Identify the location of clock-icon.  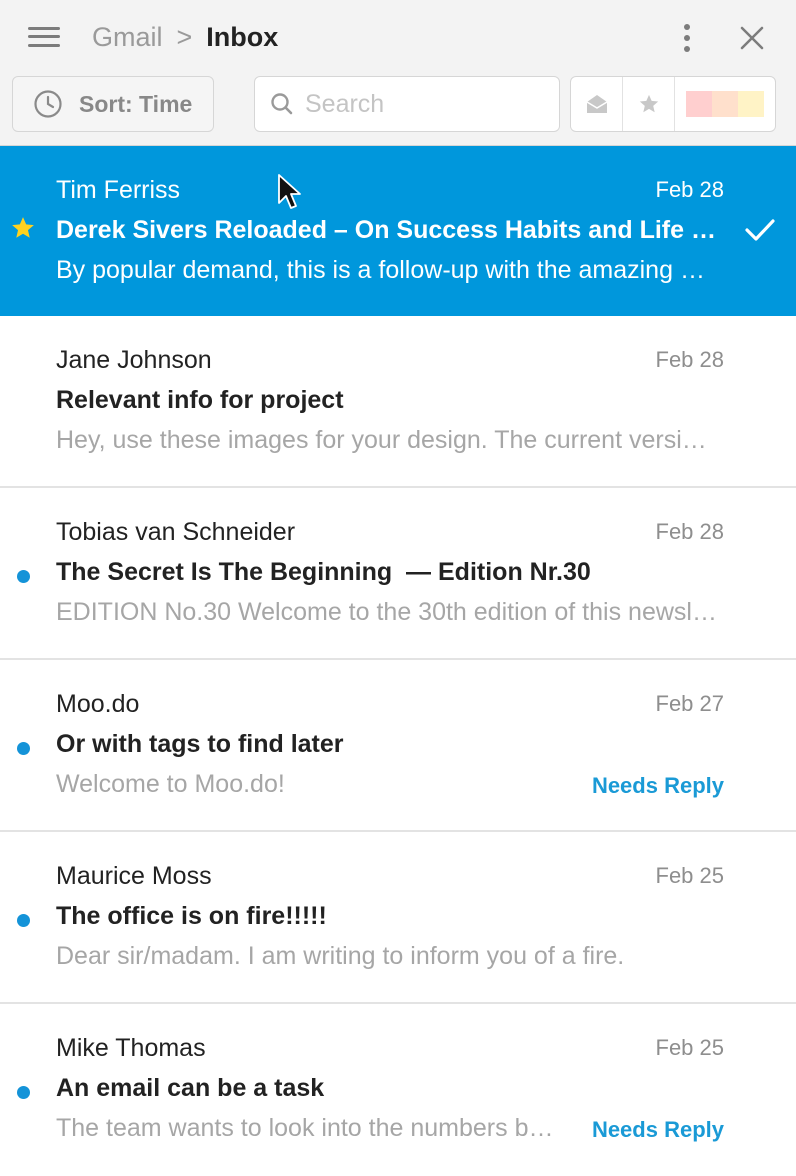
(48, 104).